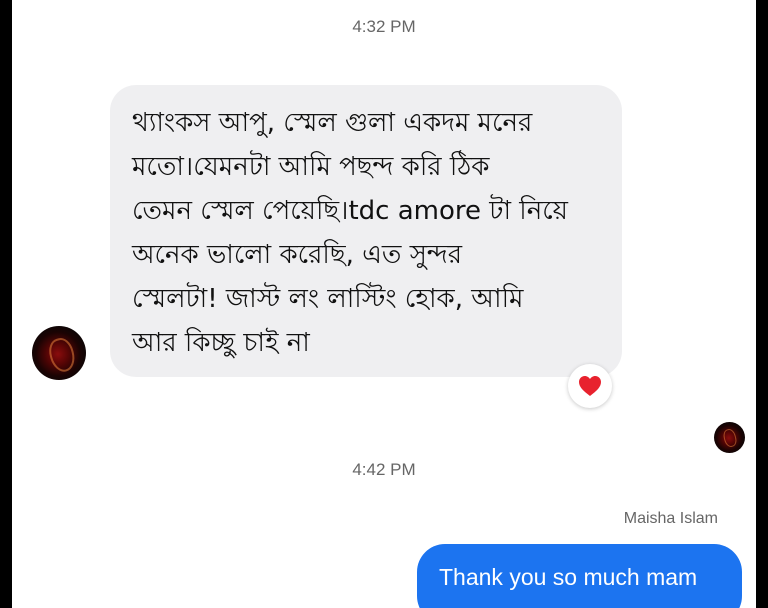 This screenshot has height=608, width=768. What do you see at coordinates (384, 26) in the screenshot?
I see `message-timestamp: 4:32 PM` at bounding box center [384, 26].